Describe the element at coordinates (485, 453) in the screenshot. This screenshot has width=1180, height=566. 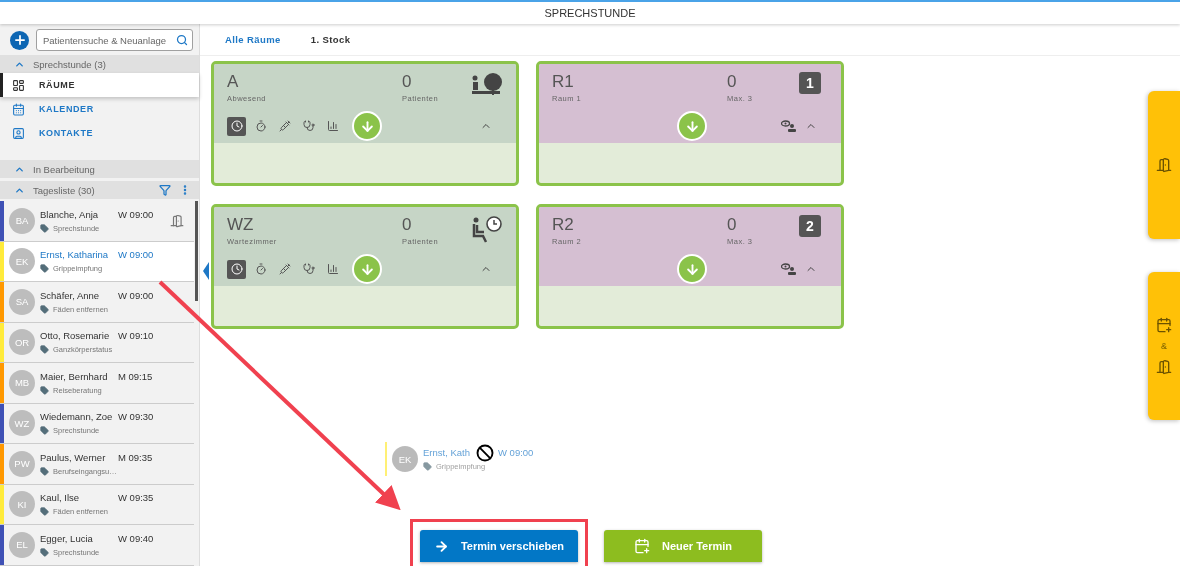
I see `no-drop-cursor-icon` at that location.